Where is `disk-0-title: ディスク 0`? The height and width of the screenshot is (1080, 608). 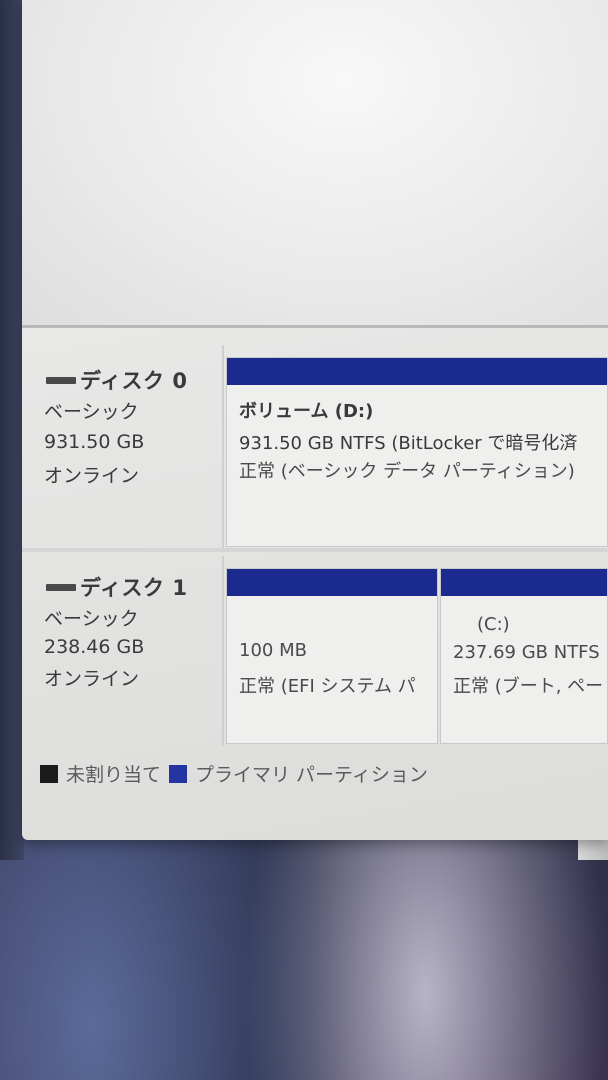
disk-0-title: ディスク 0 is located at coordinates (116, 380).